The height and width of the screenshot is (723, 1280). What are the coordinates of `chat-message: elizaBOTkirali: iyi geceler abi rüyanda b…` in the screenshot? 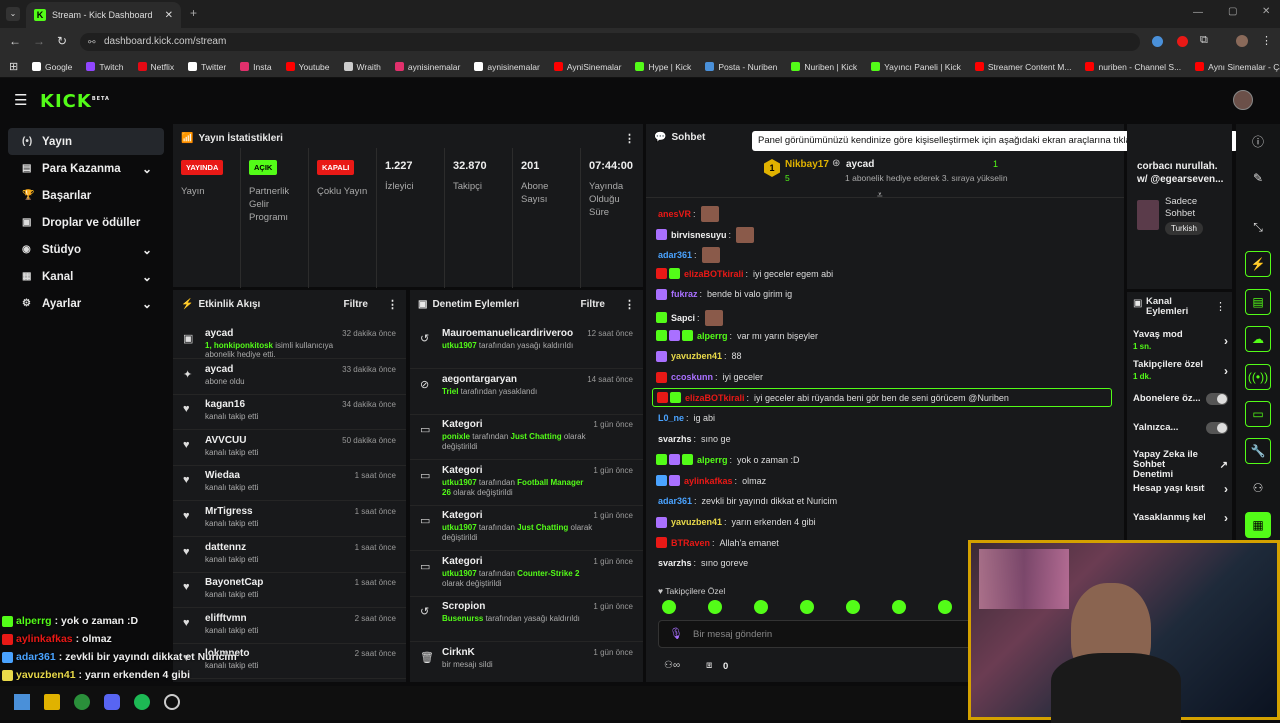 It's located at (882, 398).